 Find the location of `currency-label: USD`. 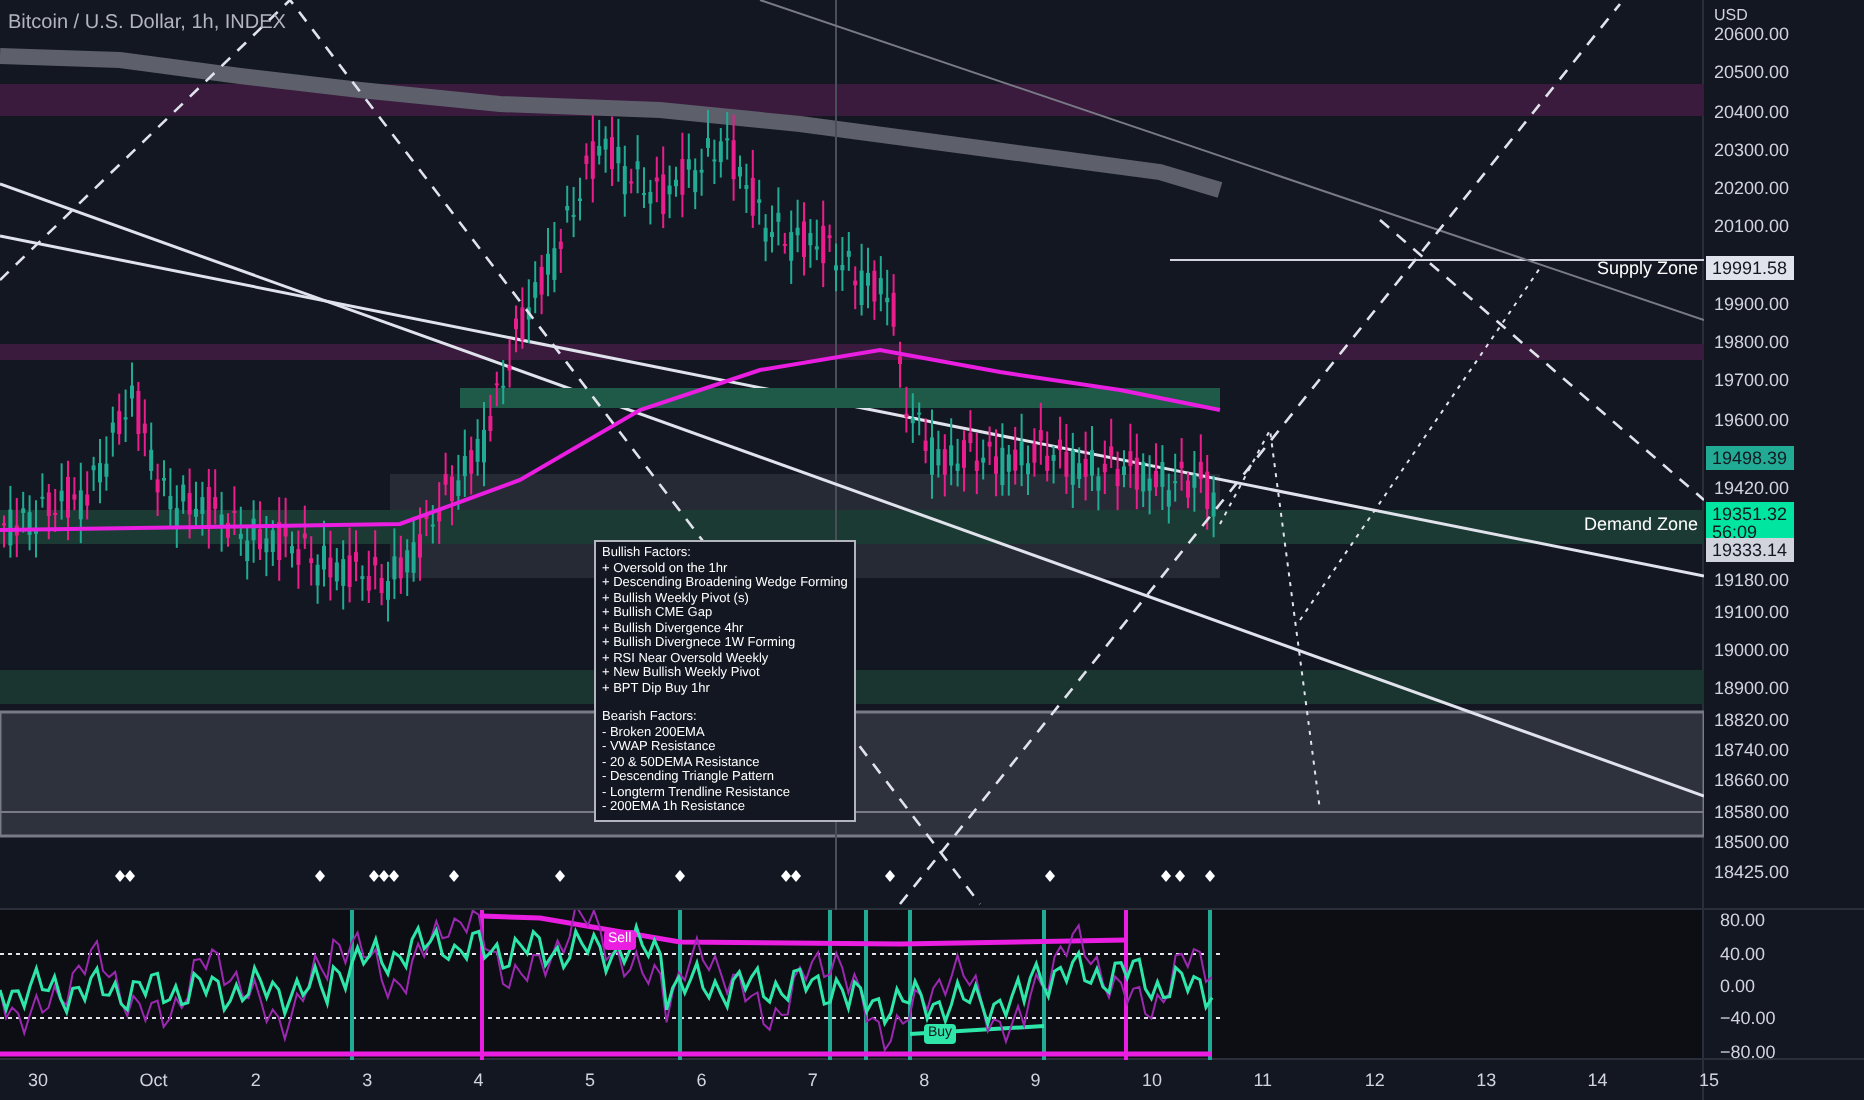

currency-label: USD is located at coordinates (1731, 15).